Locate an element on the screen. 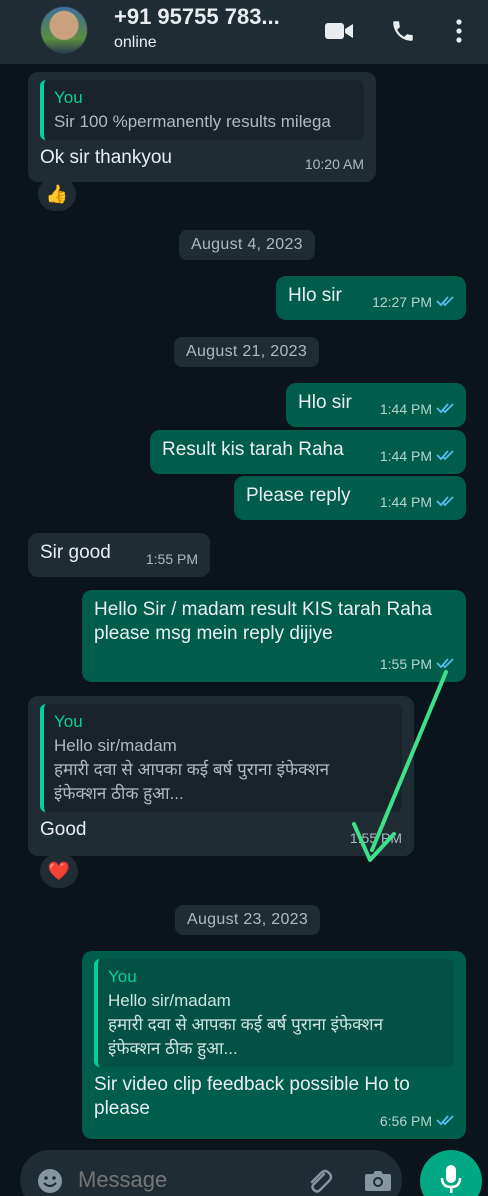 The image size is (488, 1196). avatar is located at coordinates (64, 30).